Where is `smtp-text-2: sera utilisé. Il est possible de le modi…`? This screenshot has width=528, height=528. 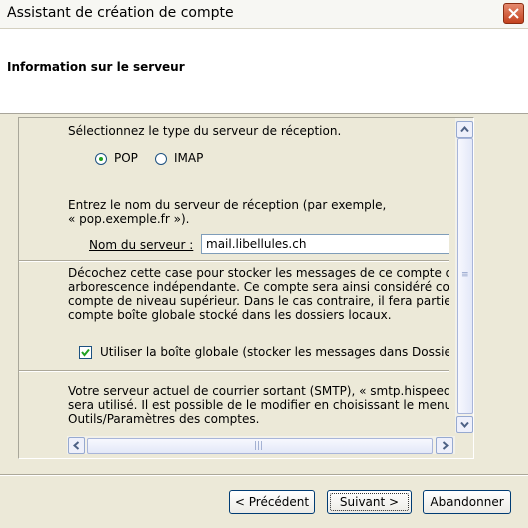 smtp-text-2: sera utilisé. Il est possible de le modi… is located at coordinates (258, 405).